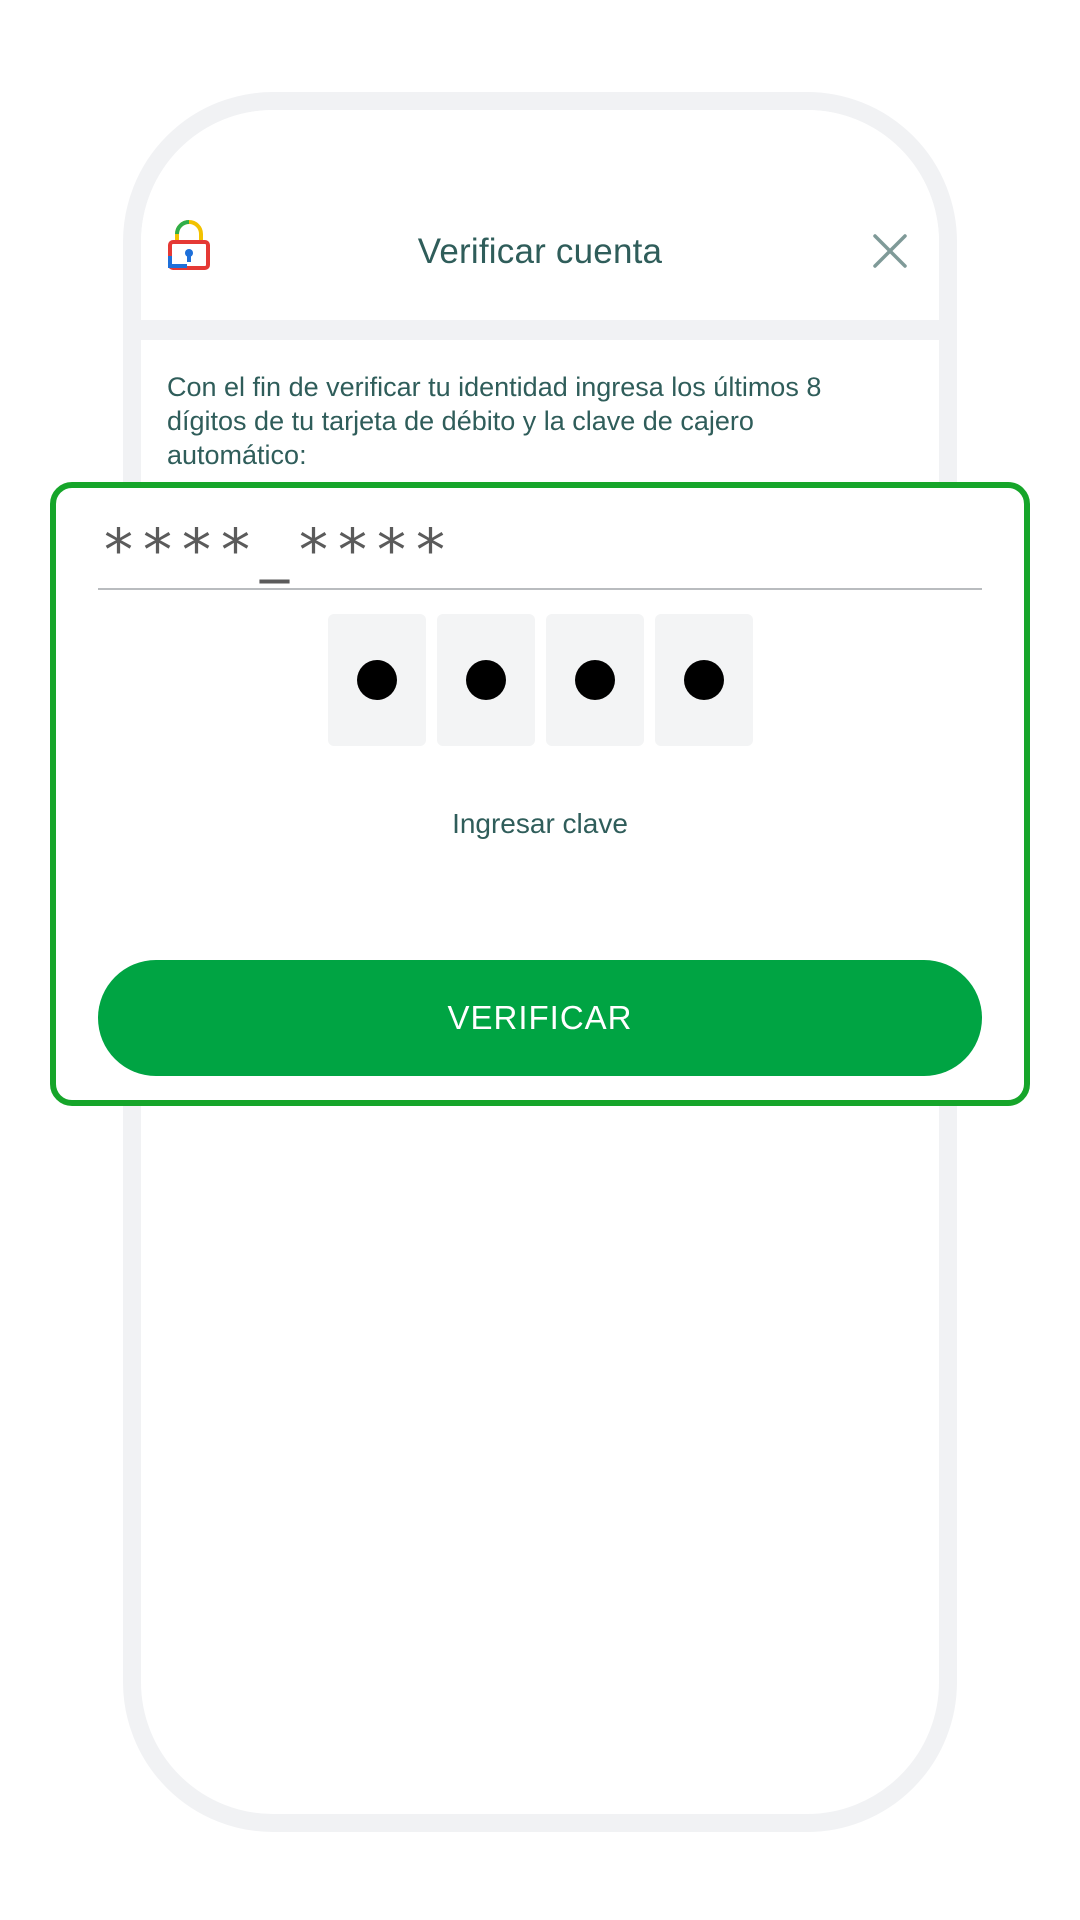 This screenshot has height=1920, width=1080. Describe the element at coordinates (540, 215) in the screenshot. I see `dialog-header: Verificar cuenta` at that location.